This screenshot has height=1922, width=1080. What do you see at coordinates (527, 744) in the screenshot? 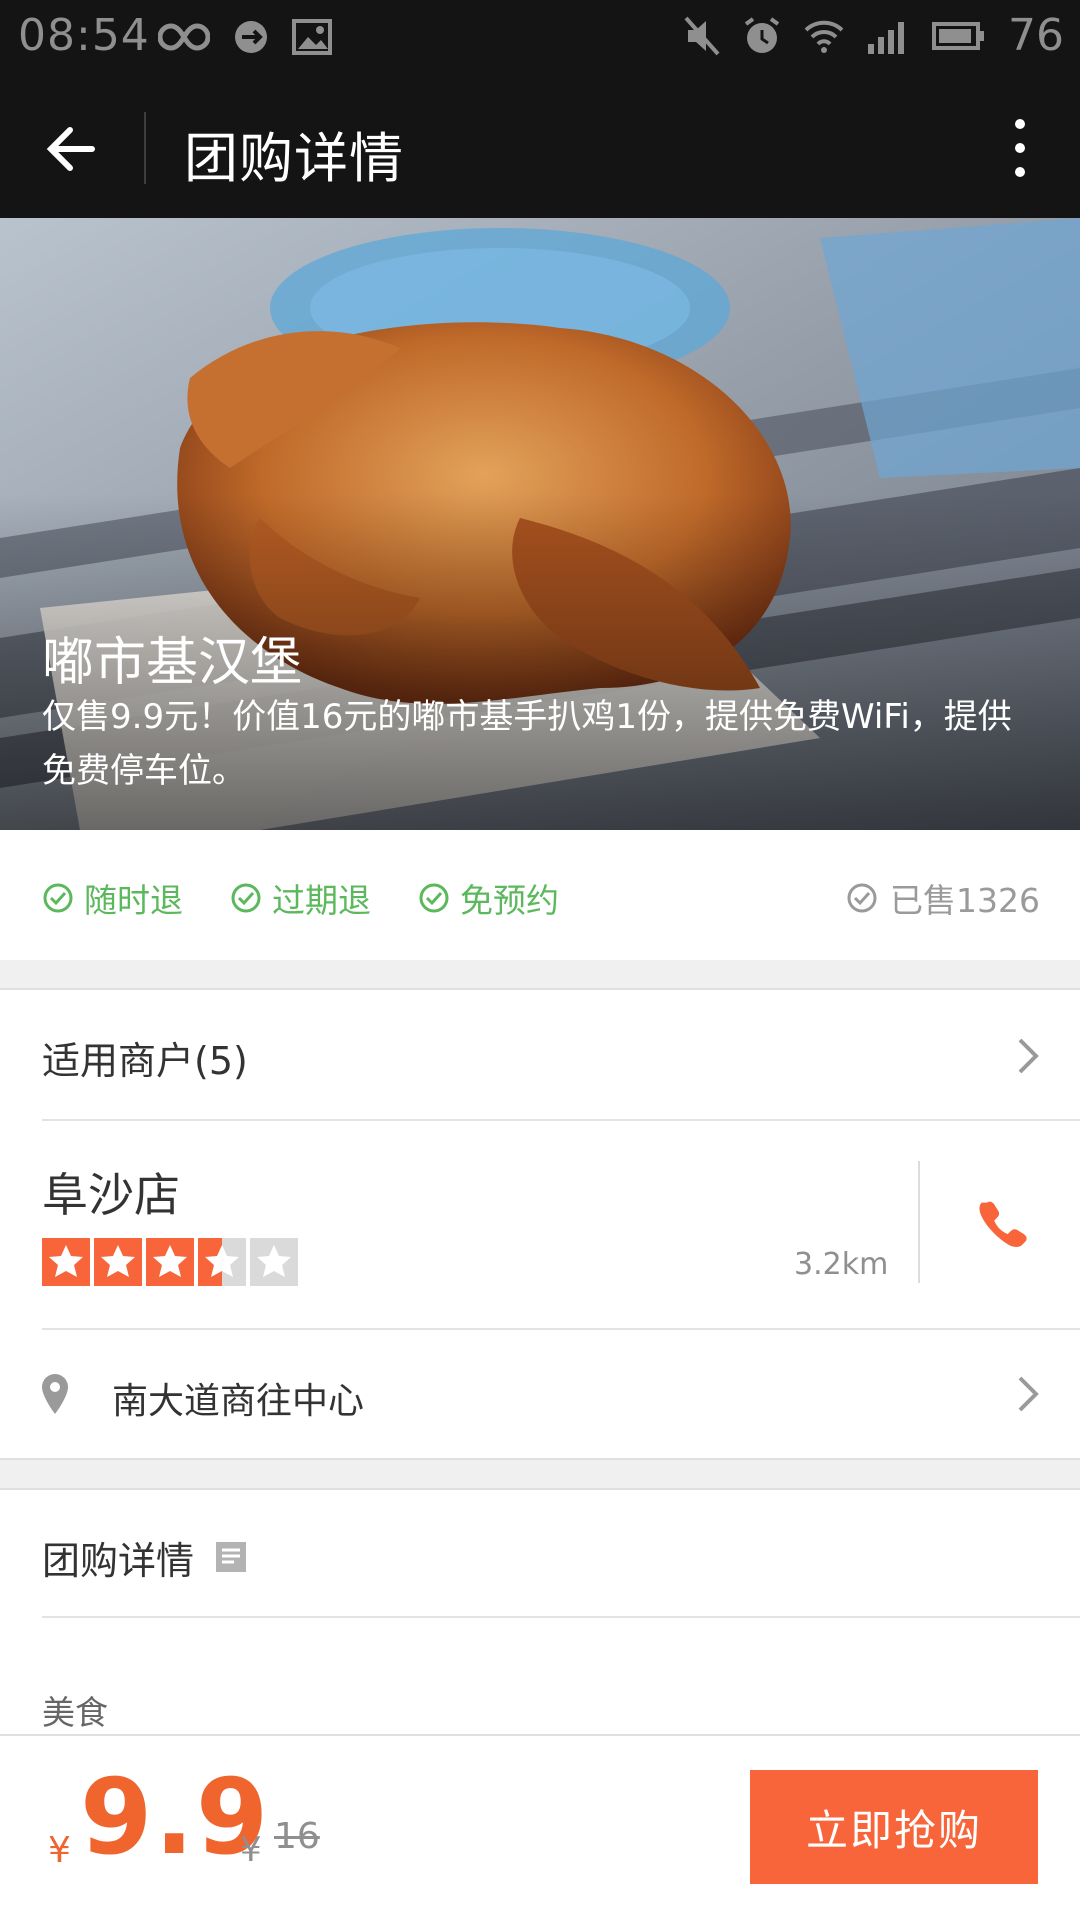
I see `deal-description: 仅售9.9元！价值16元的嘟市基手扒鸡1份，提供免费WiFi，提供免费停车位。` at bounding box center [527, 744].